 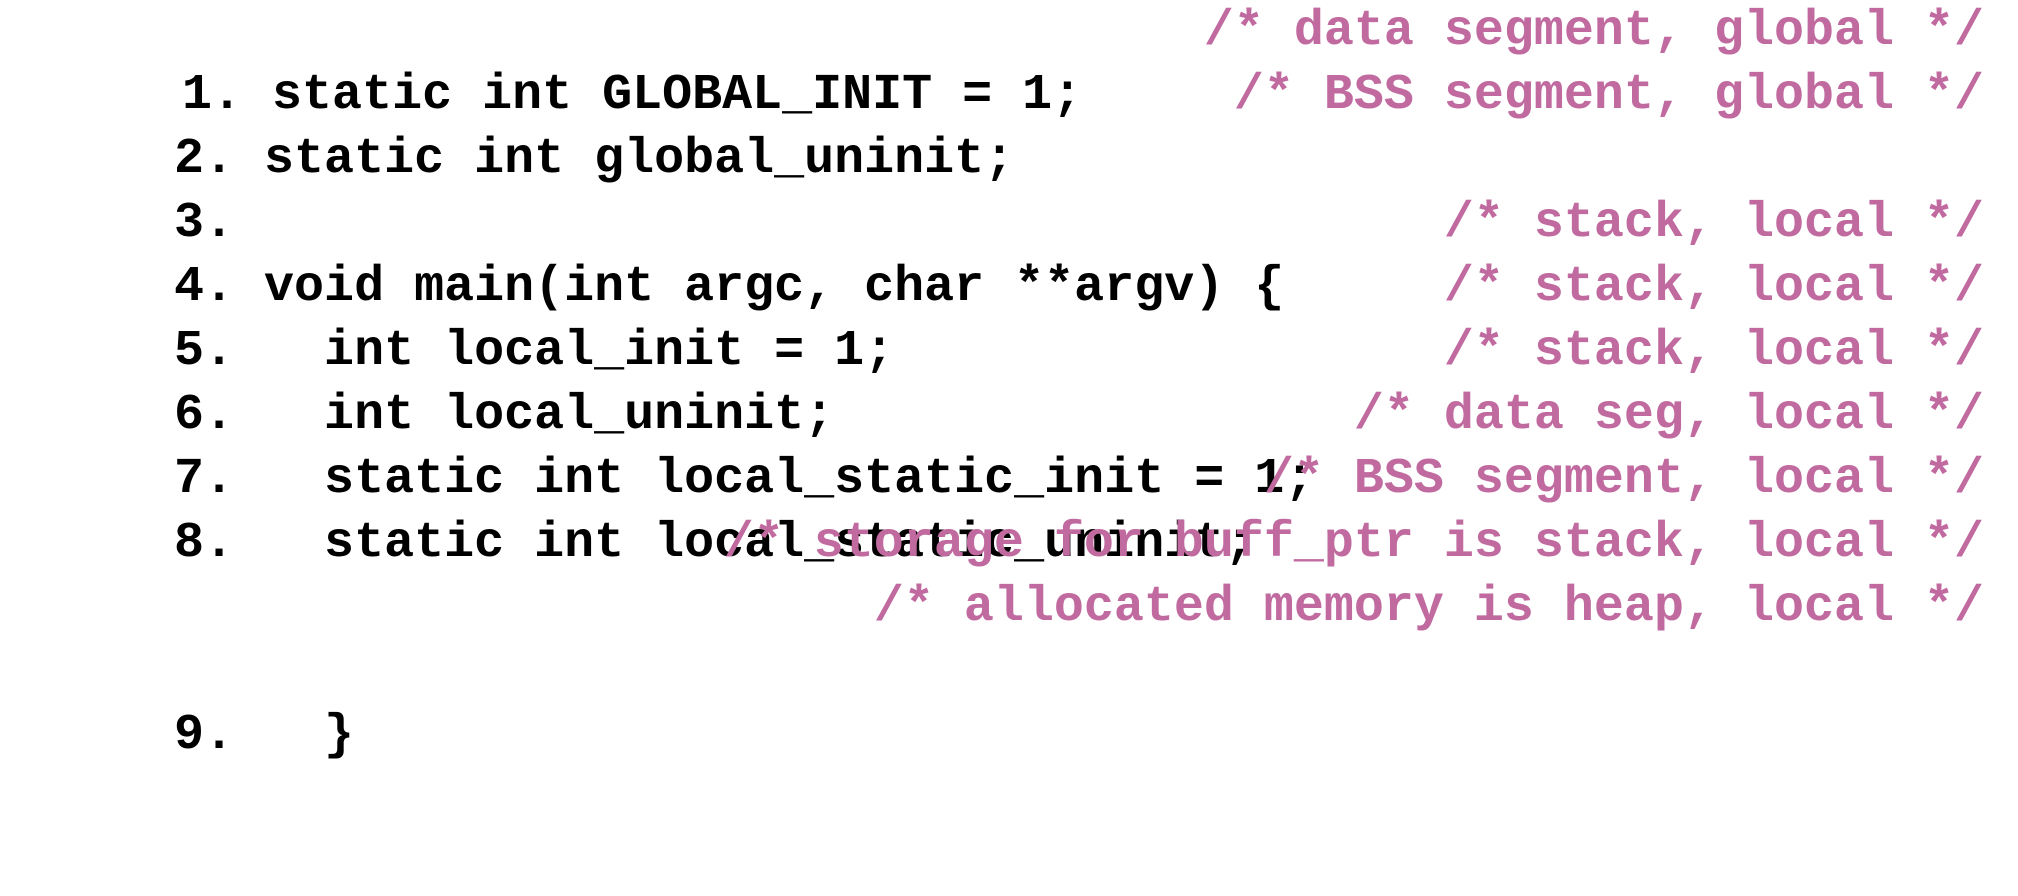 I want to click on code-comment: /* allocated memory is heap, local */, so click(x=1428, y=607).